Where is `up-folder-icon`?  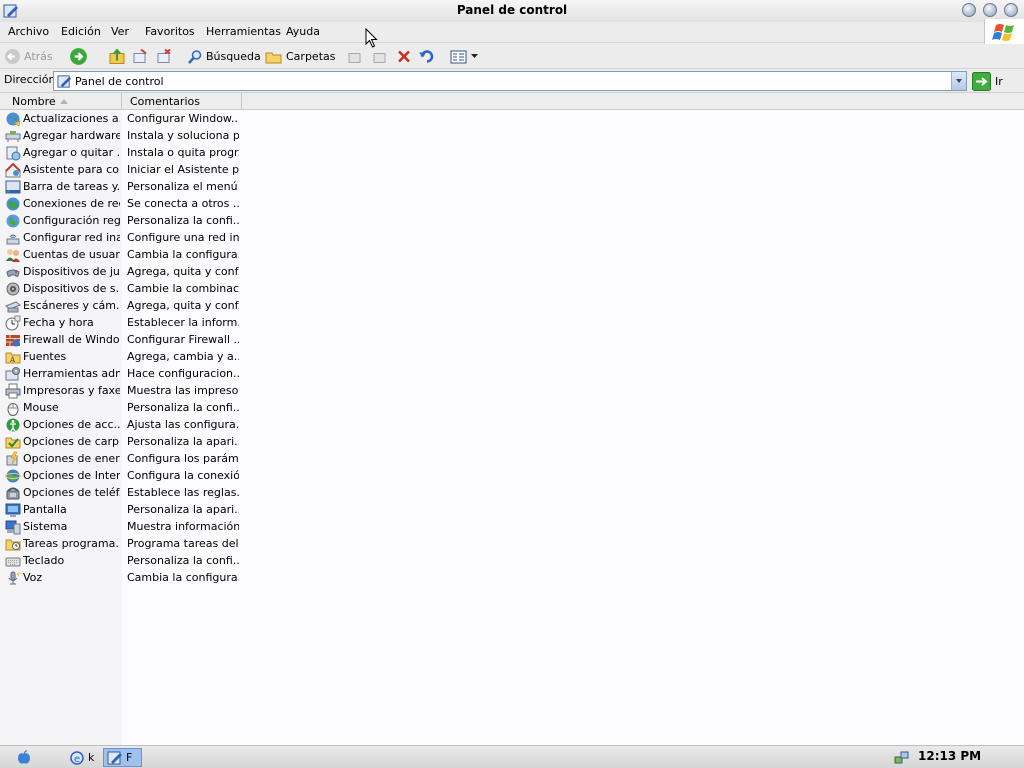
up-folder-icon is located at coordinates (117, 56).